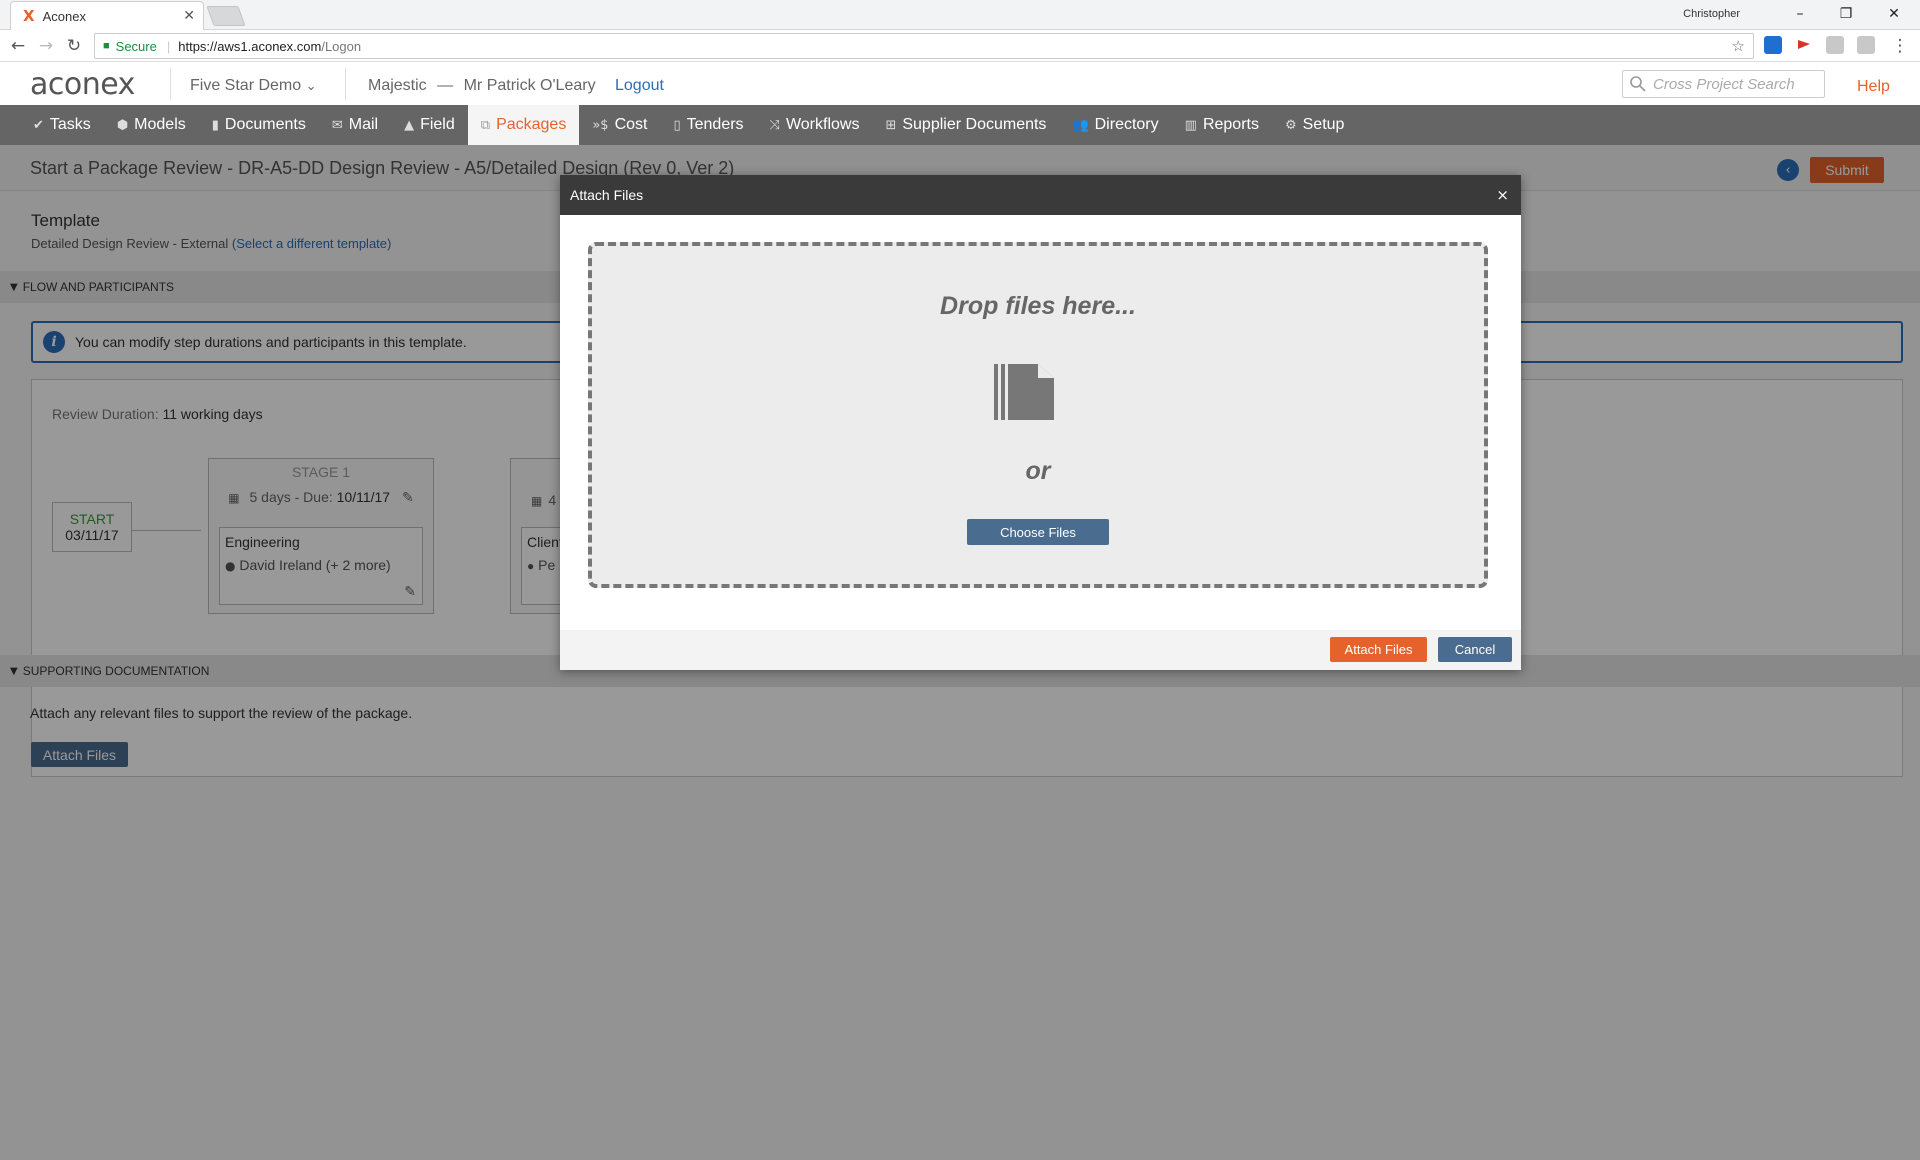 The image size is (1920, 1160). Describe the element at coordinates (960, 15) in the screenshot. I see `browser-tabbar: X Aconex ✕ Christopher – ❐ ✕` at that location.